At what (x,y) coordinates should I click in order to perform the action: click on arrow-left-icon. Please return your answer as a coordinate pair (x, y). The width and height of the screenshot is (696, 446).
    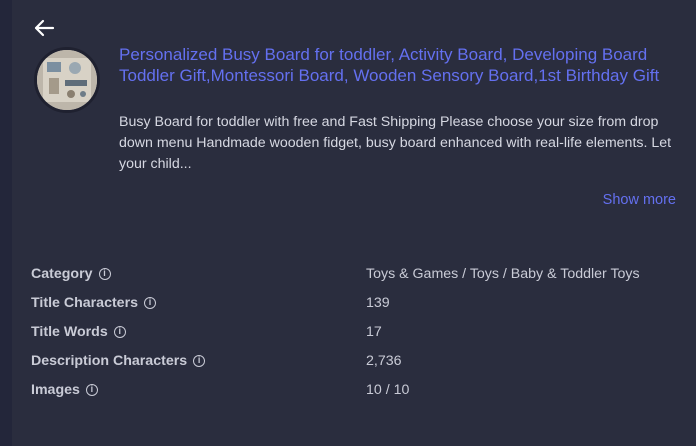
    Looking at the image, I should click on (44, 28).